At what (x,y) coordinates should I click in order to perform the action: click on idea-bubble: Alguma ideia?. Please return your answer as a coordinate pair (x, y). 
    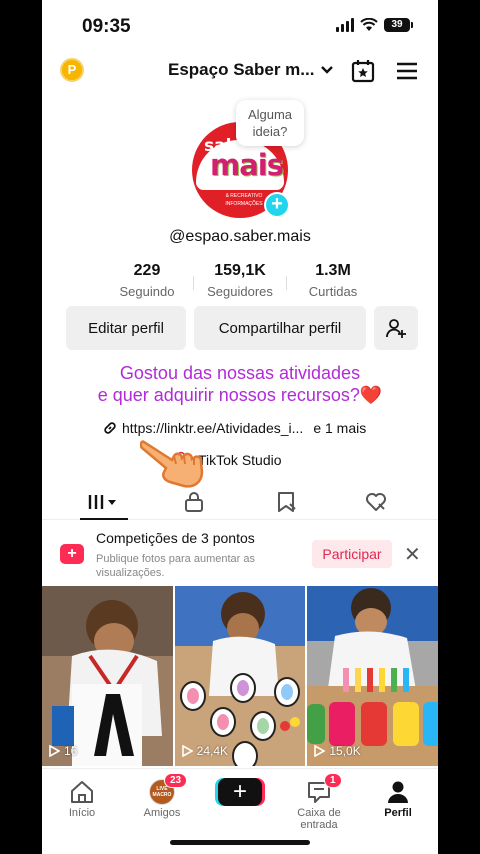
    Looking at the image, I should click on (270, 123).